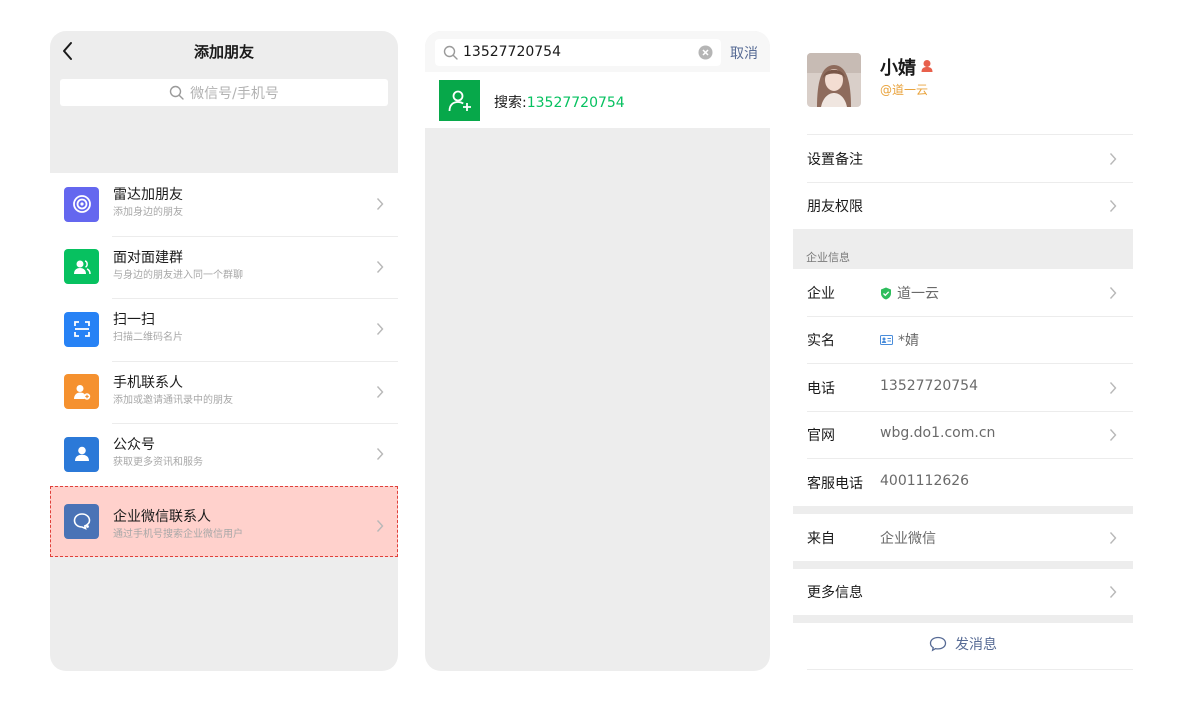  What do you see at coordinates (81, 521) in the screenshot?
I see `wecom-icon` at bounding box center [81, 521].